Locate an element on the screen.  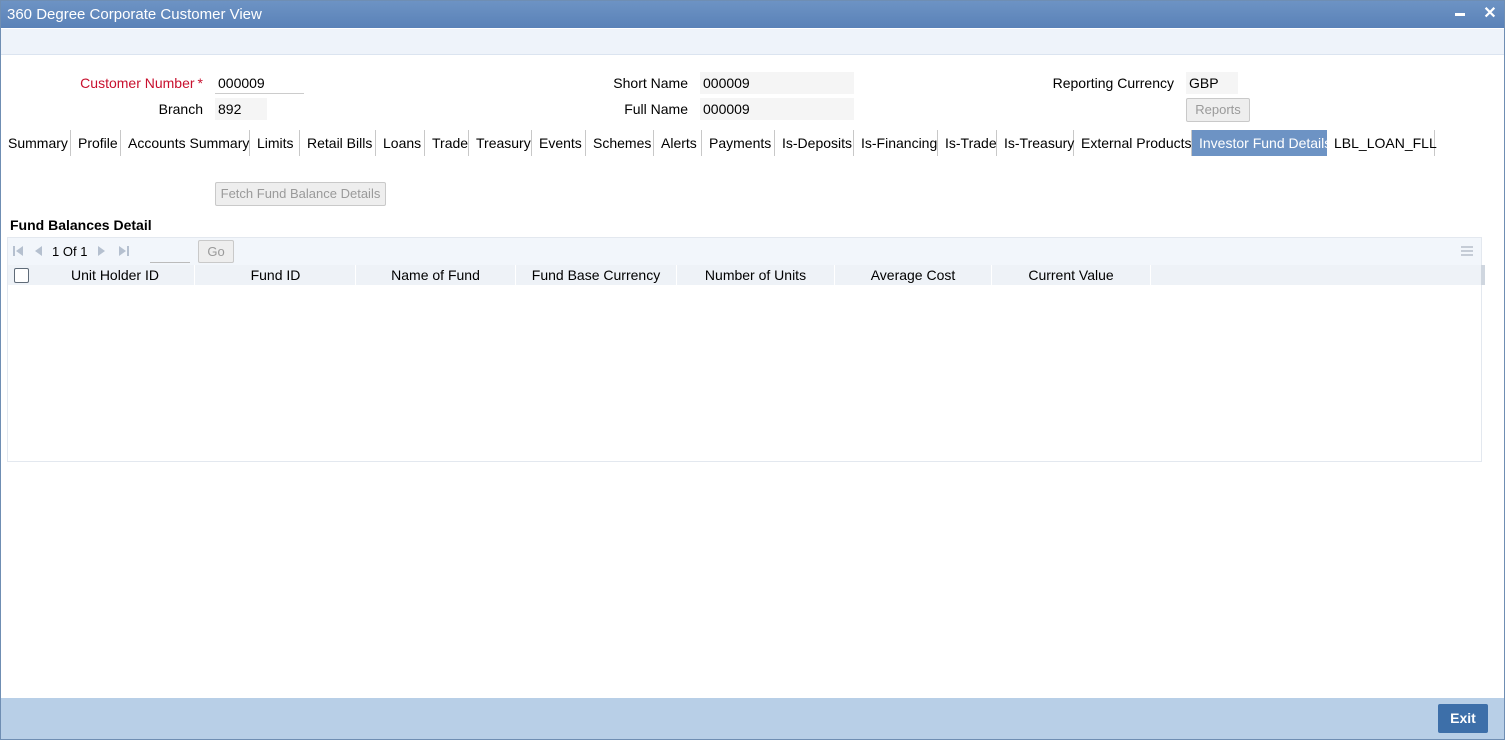
tab-retail-bills: Retail Bills is located at coordinates (338, 143).